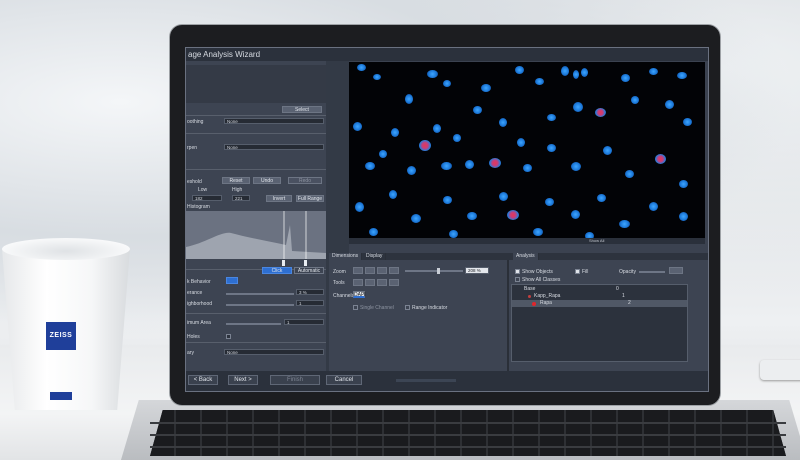  I want to click on keyboard, so click(468, 433).